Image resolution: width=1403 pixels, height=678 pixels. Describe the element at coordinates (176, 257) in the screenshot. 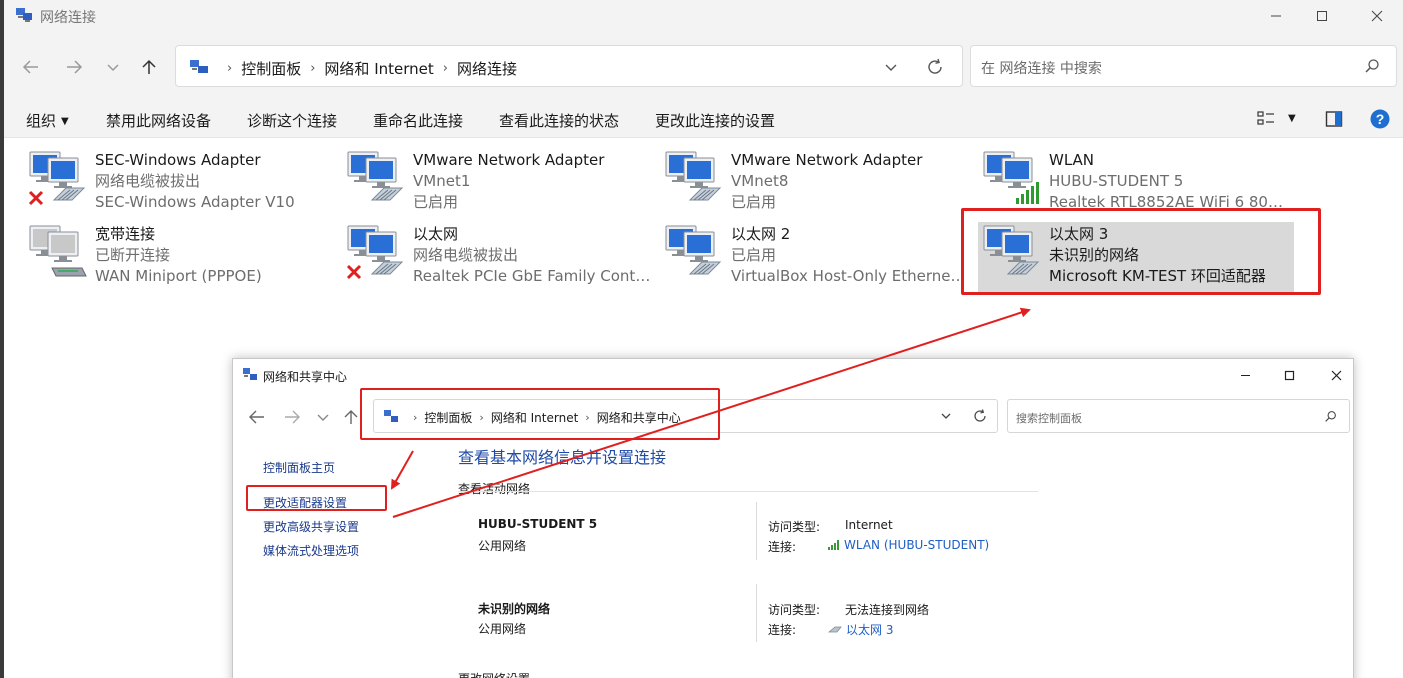

I see `adapter-item: 宽带连接已断开连接 WAN Miniport (PPPOE)` at that location.